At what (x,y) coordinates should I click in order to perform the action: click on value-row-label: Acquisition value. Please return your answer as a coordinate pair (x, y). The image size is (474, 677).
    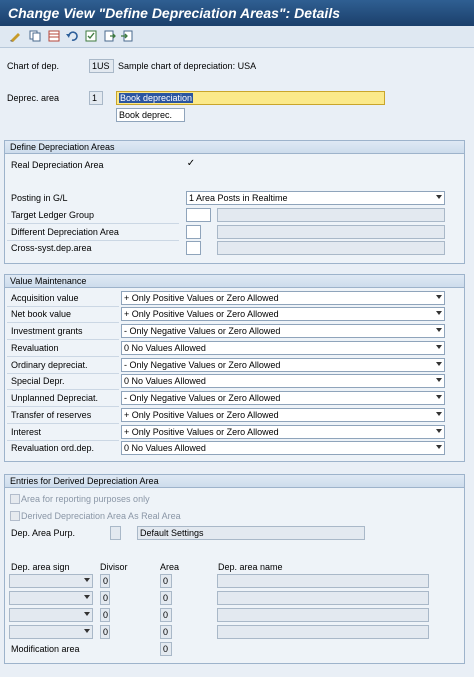
    Looking at the image, I should click on (45, 298).